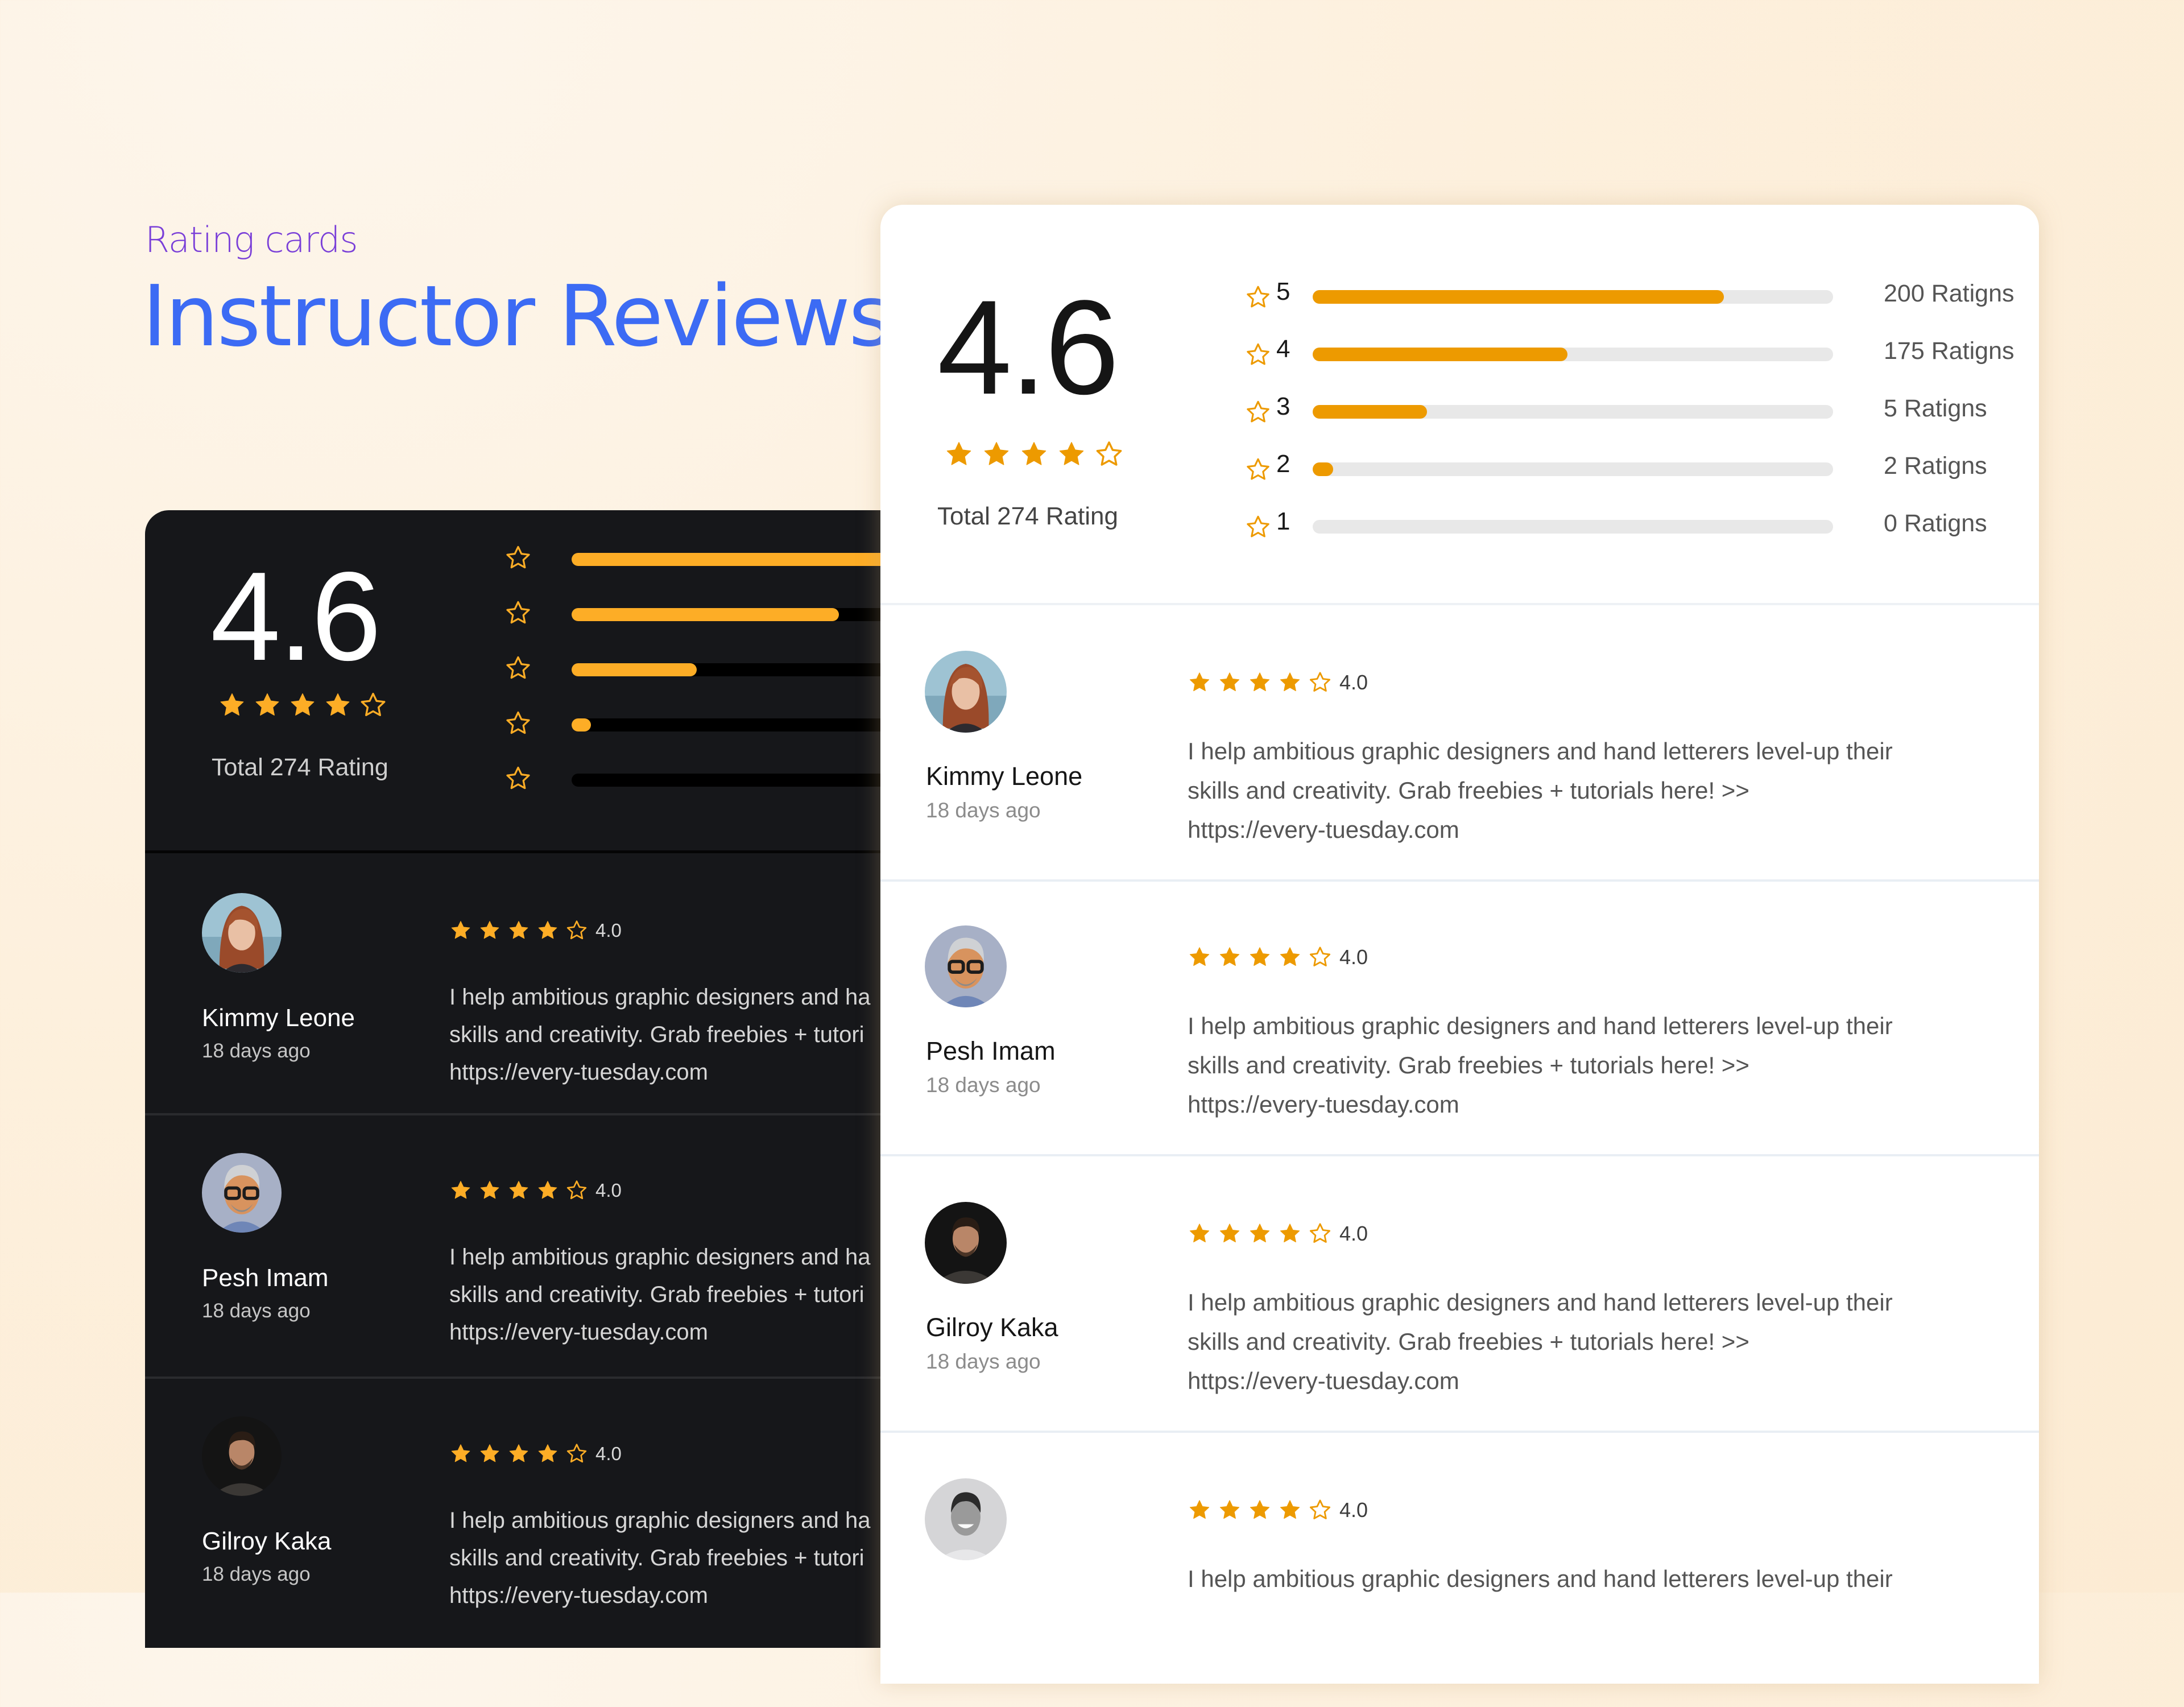 The width and height of the screenshot is (2184, 1707). What do you see at coordinates (1283, 464) in the screenshot?
I see `distribution-star-label: 2` at bounding box center [1283, 464].